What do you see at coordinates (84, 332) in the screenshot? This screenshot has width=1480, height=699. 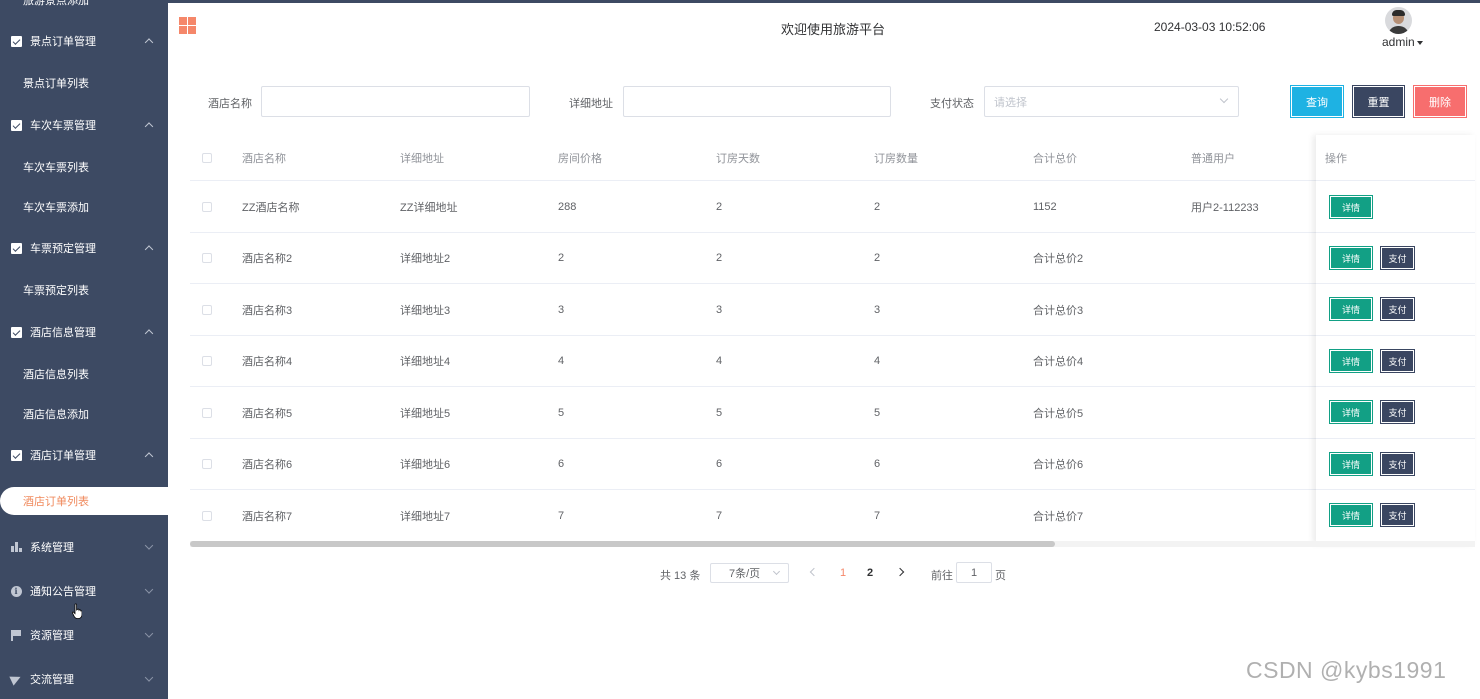 I see `sidebar-group-hotel-info: 酒店信息管理` at bounding box center [84, 332].